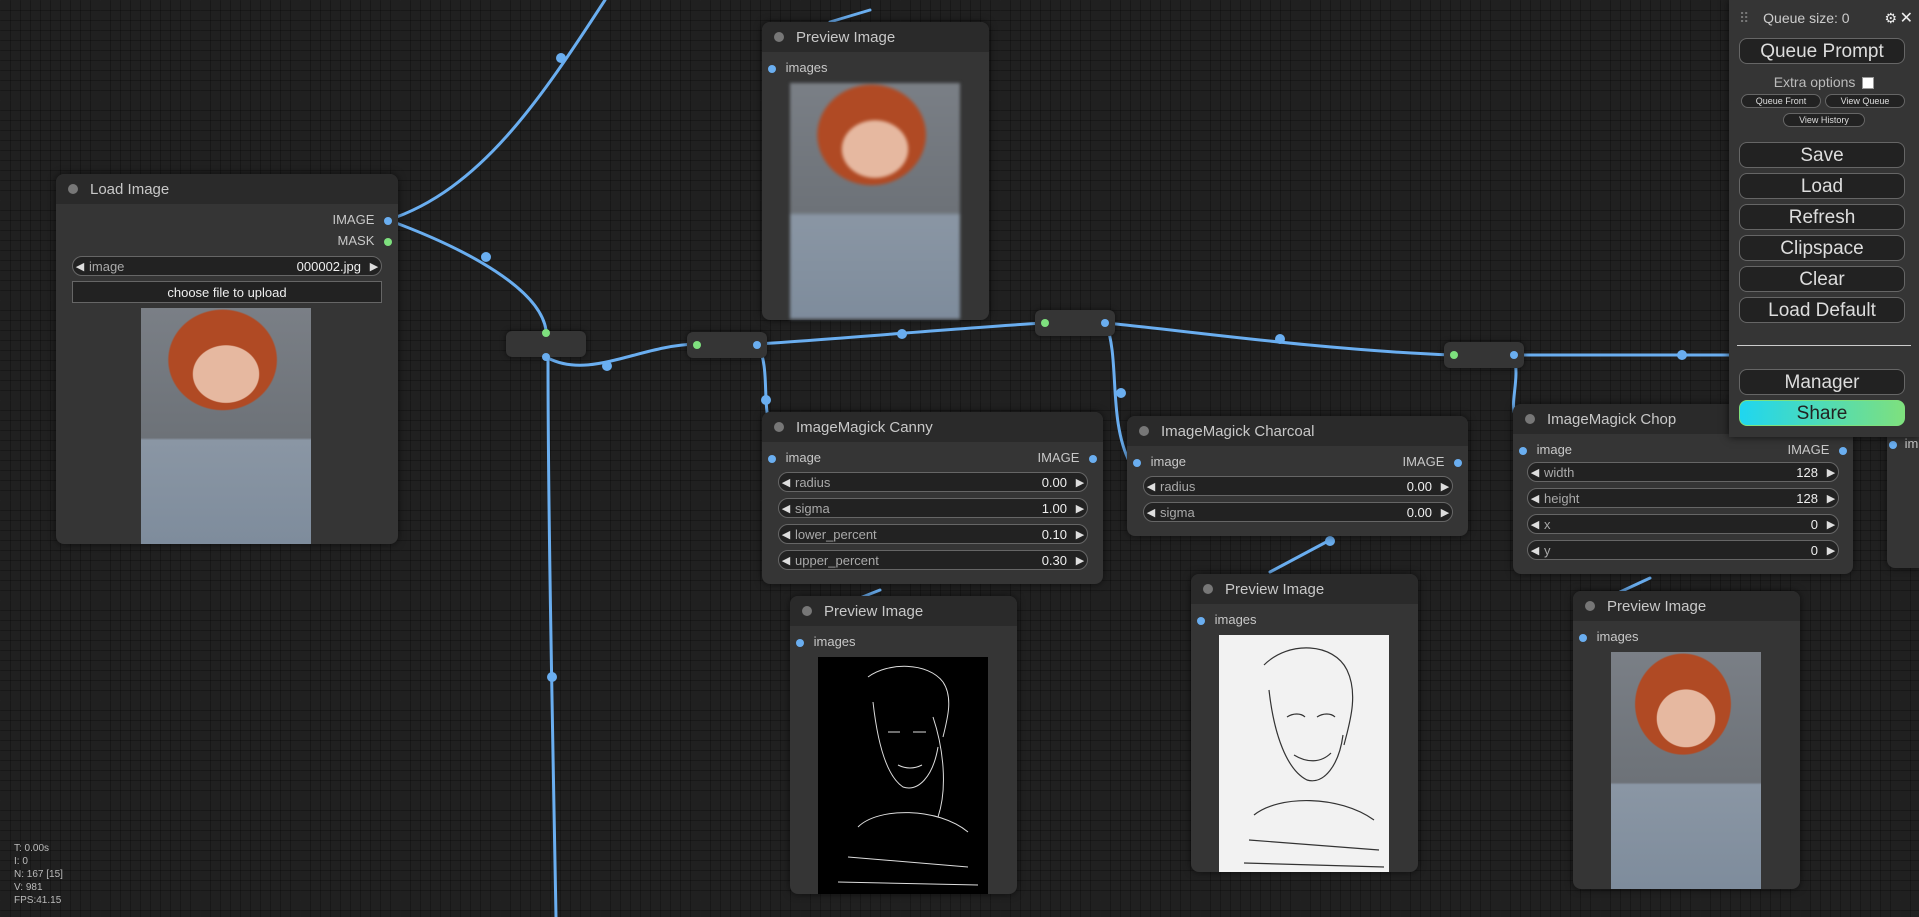  Describe the element at coordinates (933, 560) in the screenshot. I see `upper-percent-widget: ◀ upper_percent 0.30 ▶` at that location.